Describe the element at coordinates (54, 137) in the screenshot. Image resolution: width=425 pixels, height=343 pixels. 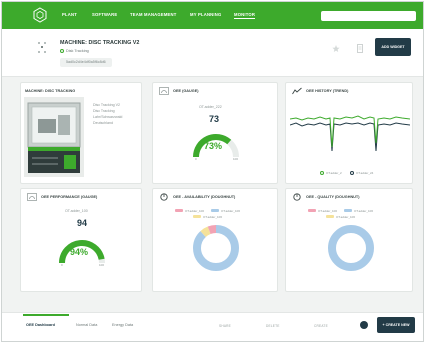
I see `machine-photo` at that location.